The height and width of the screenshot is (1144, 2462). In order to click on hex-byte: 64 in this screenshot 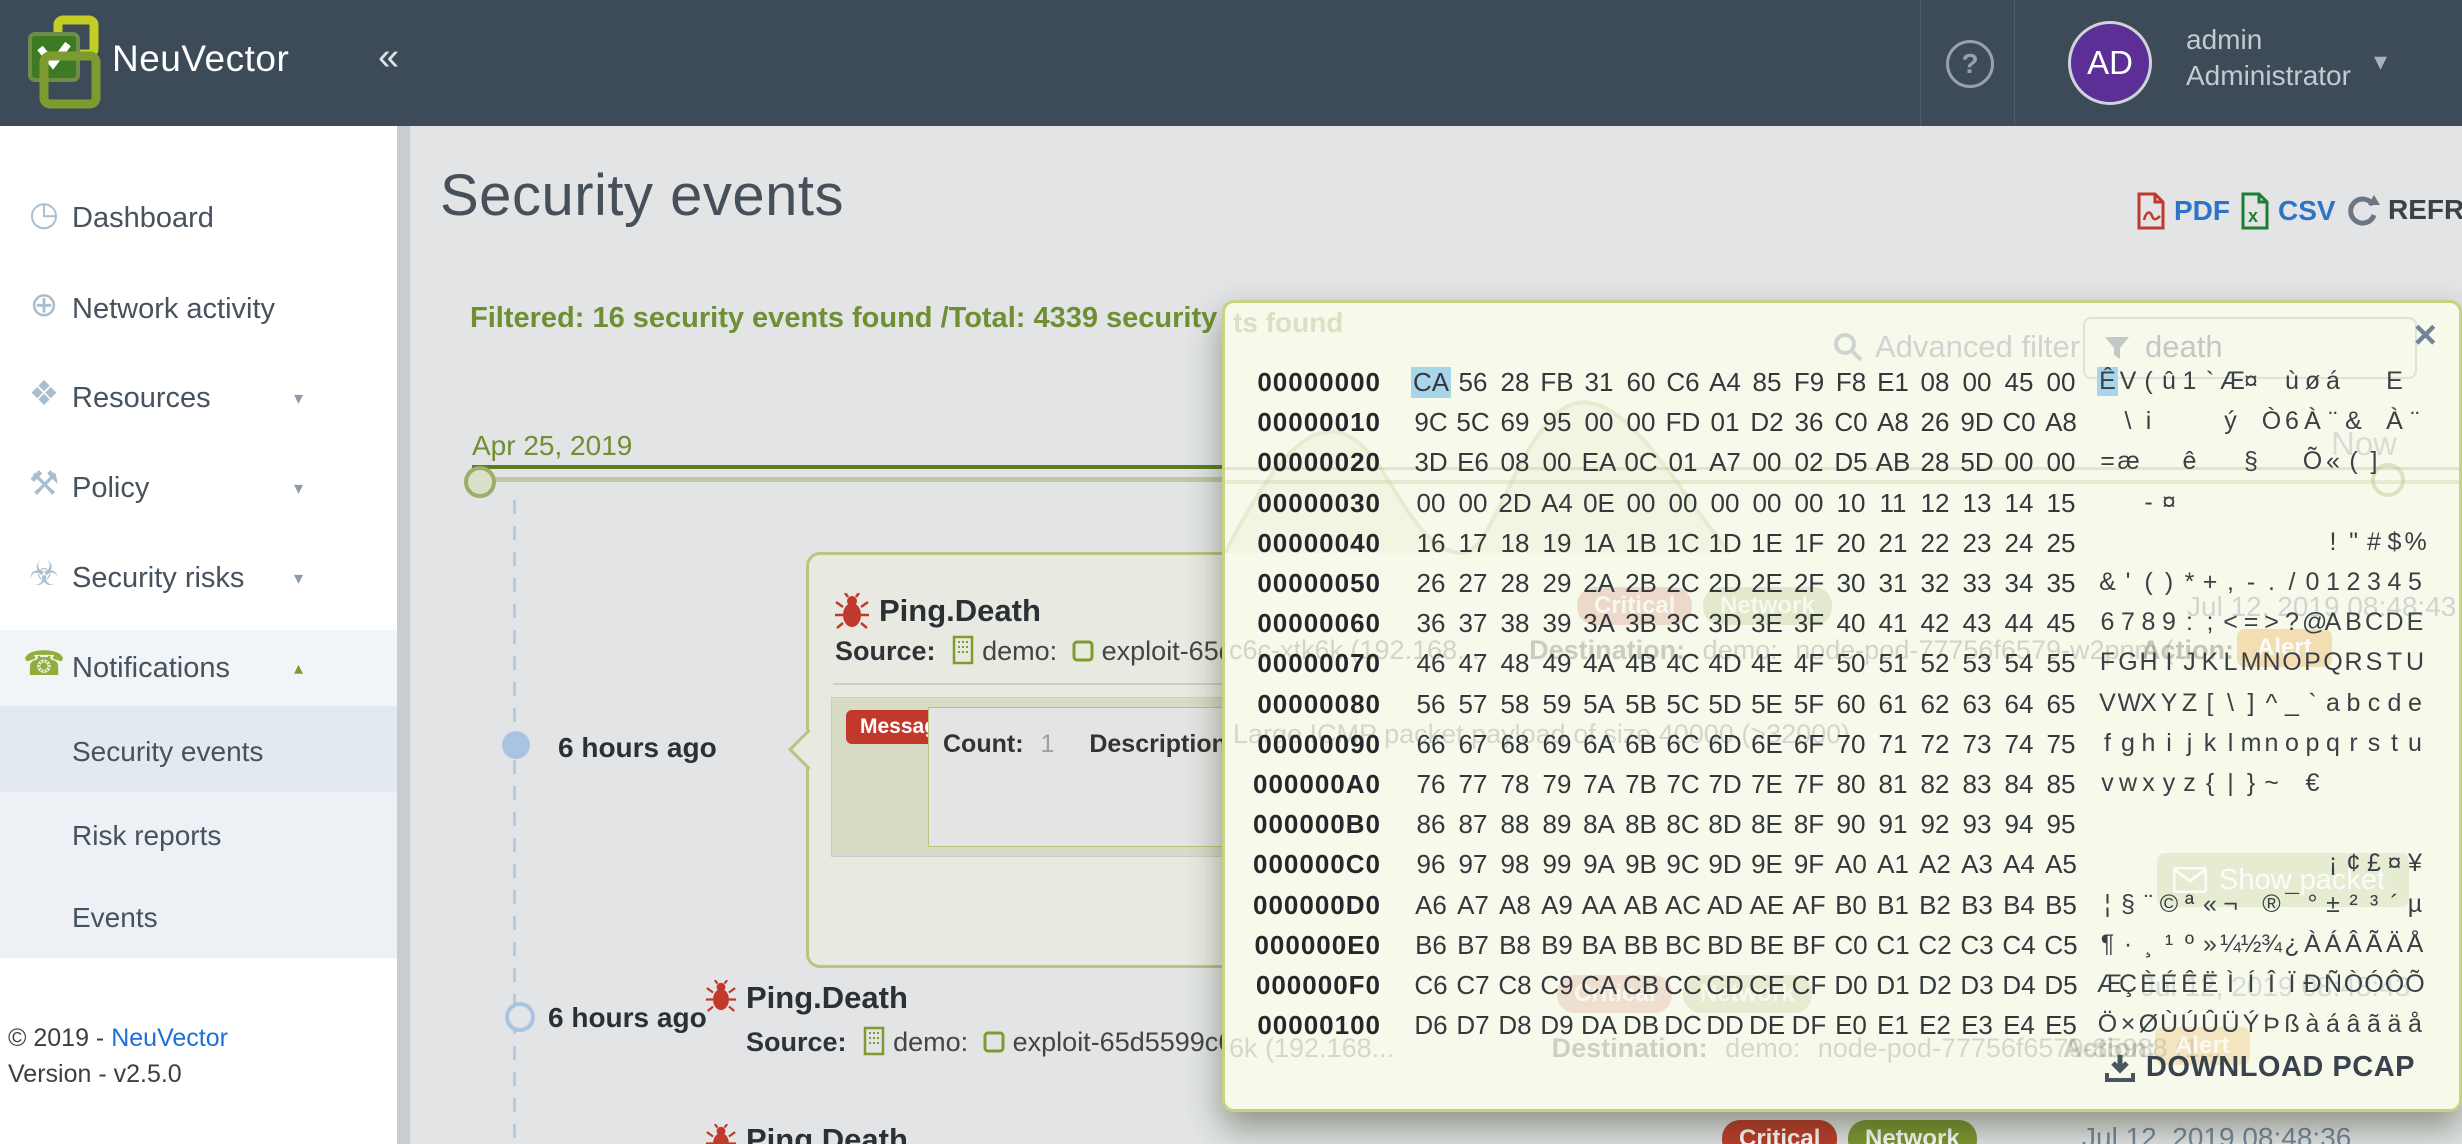, I will do `click(2019, 704)`.